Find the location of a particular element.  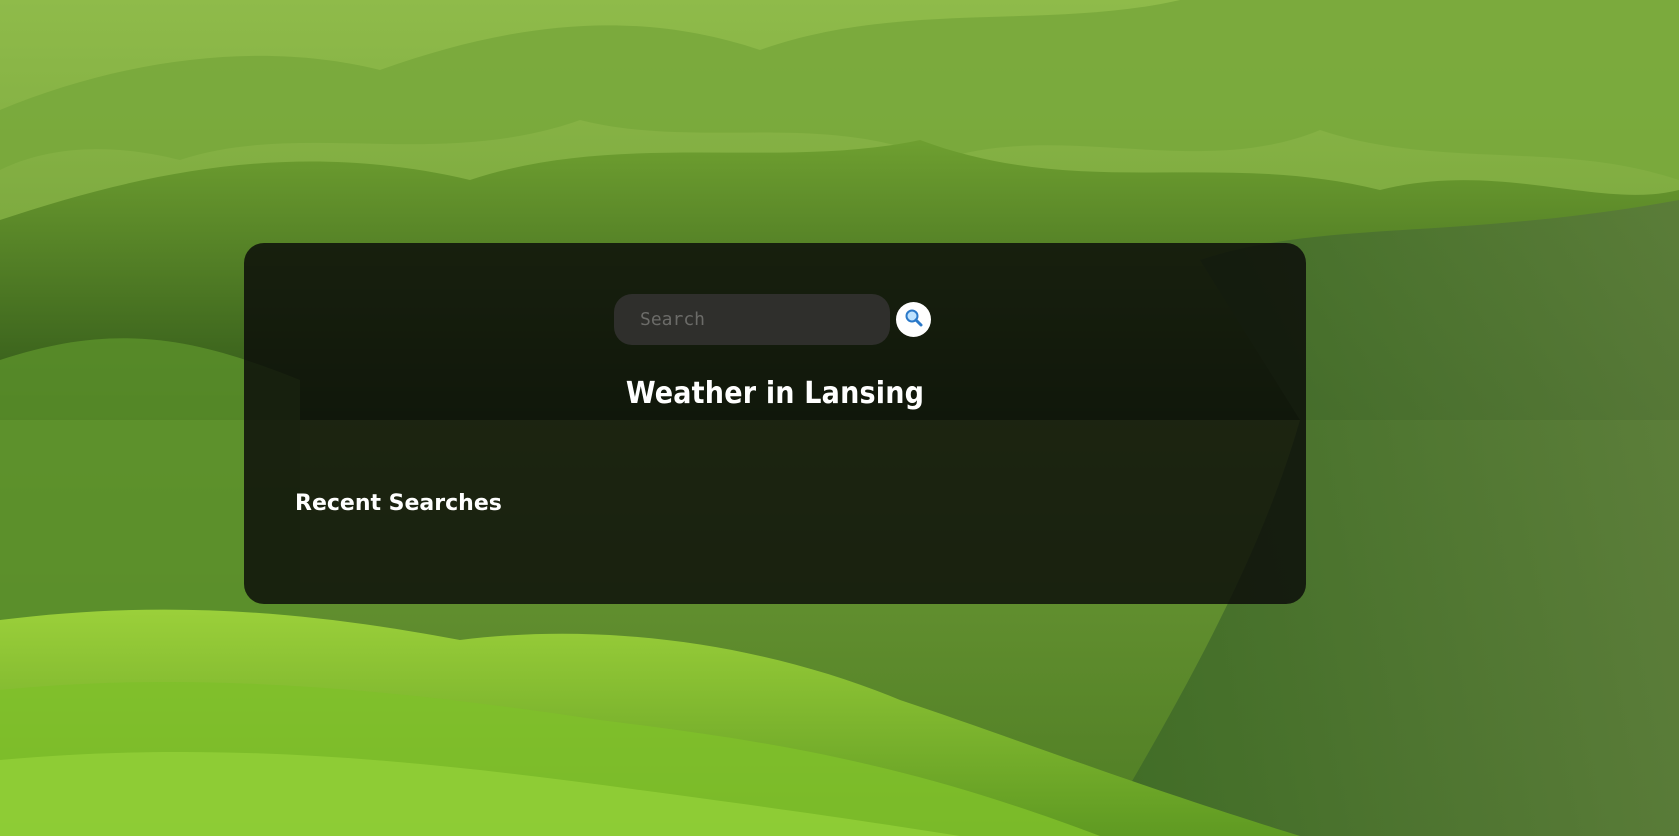

search-bar is located at coordinates (772, 319).